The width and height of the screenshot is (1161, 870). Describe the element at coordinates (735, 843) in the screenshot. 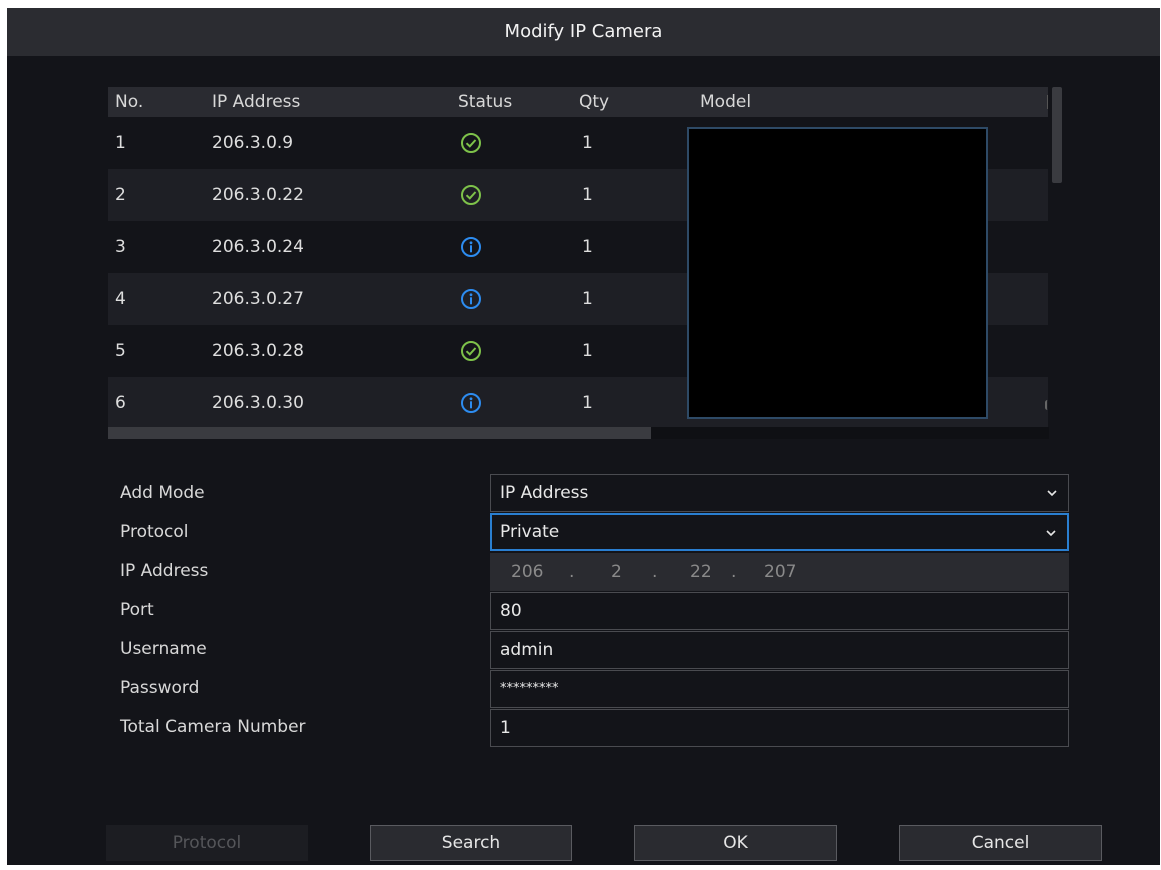

I see `ok-button: OK` at that location.